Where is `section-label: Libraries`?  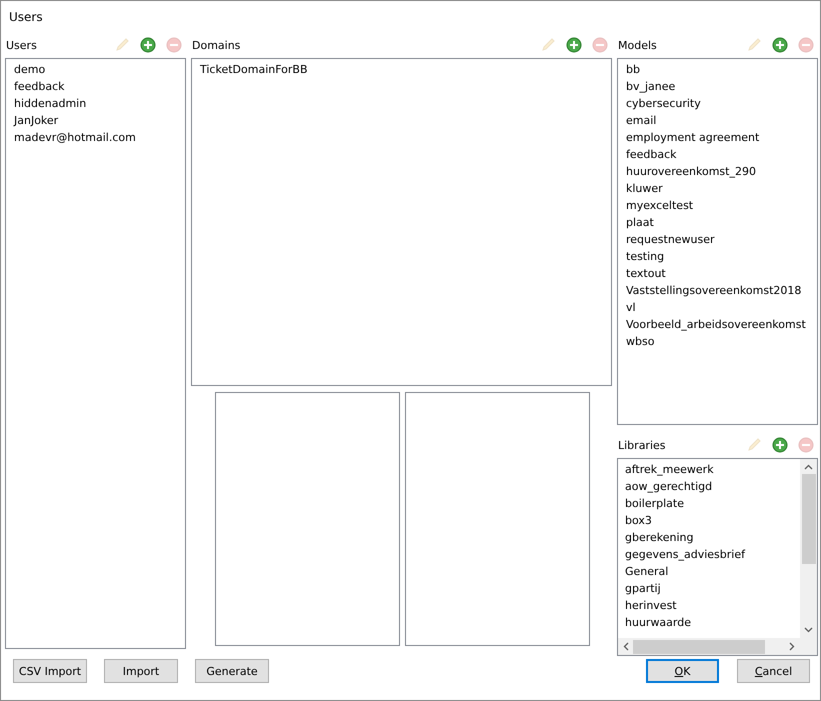 section-label: Libraries is located at coordinates (642, 445).